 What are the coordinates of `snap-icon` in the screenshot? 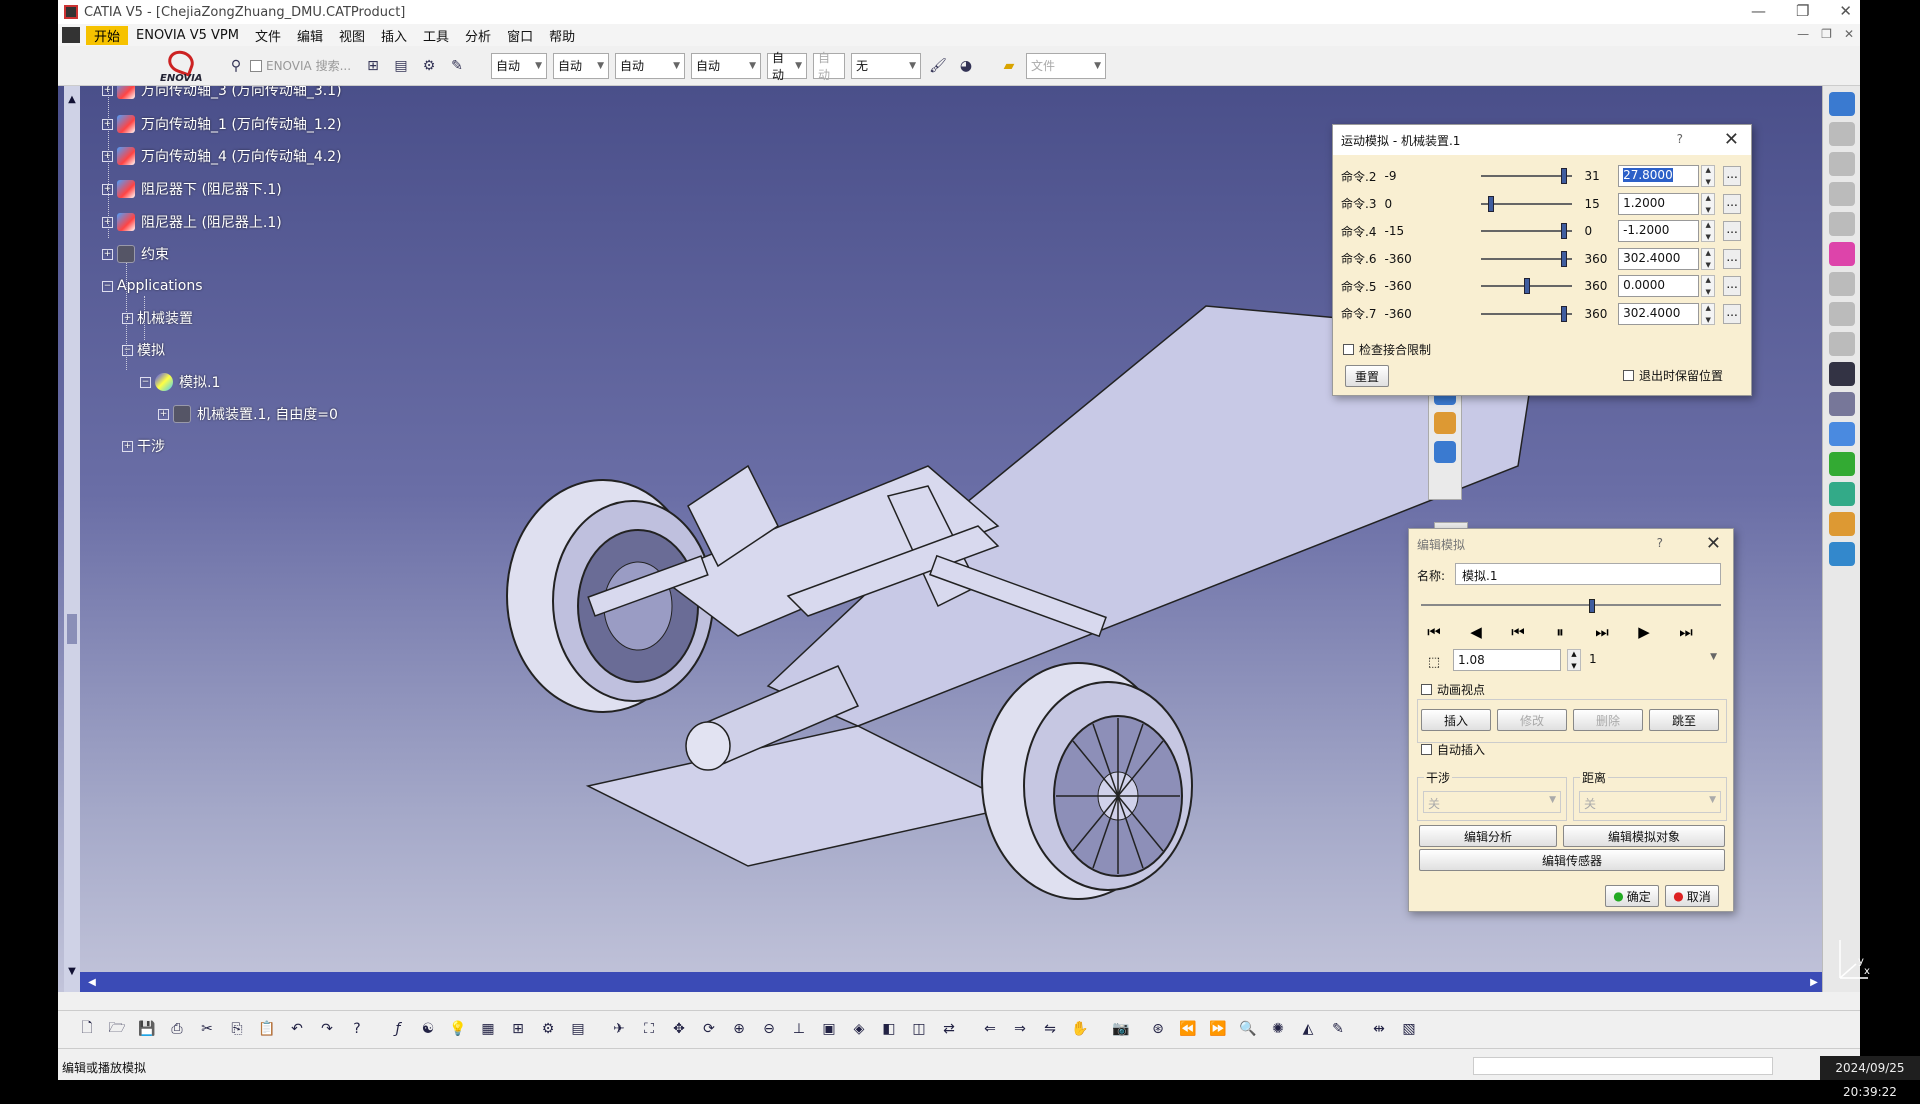 It's located at (1841, 314).